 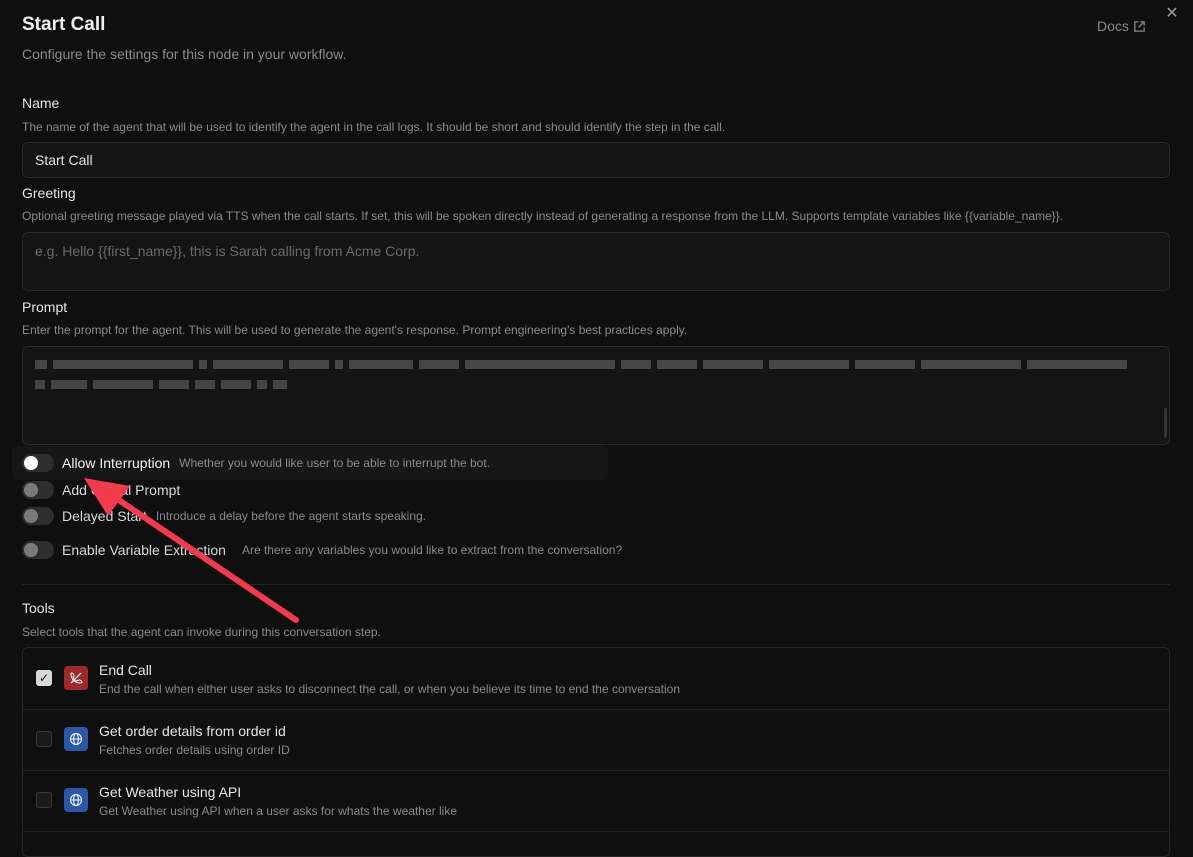 I want to click on tool-name: Get order details from order id, so click(x=192, y=731).